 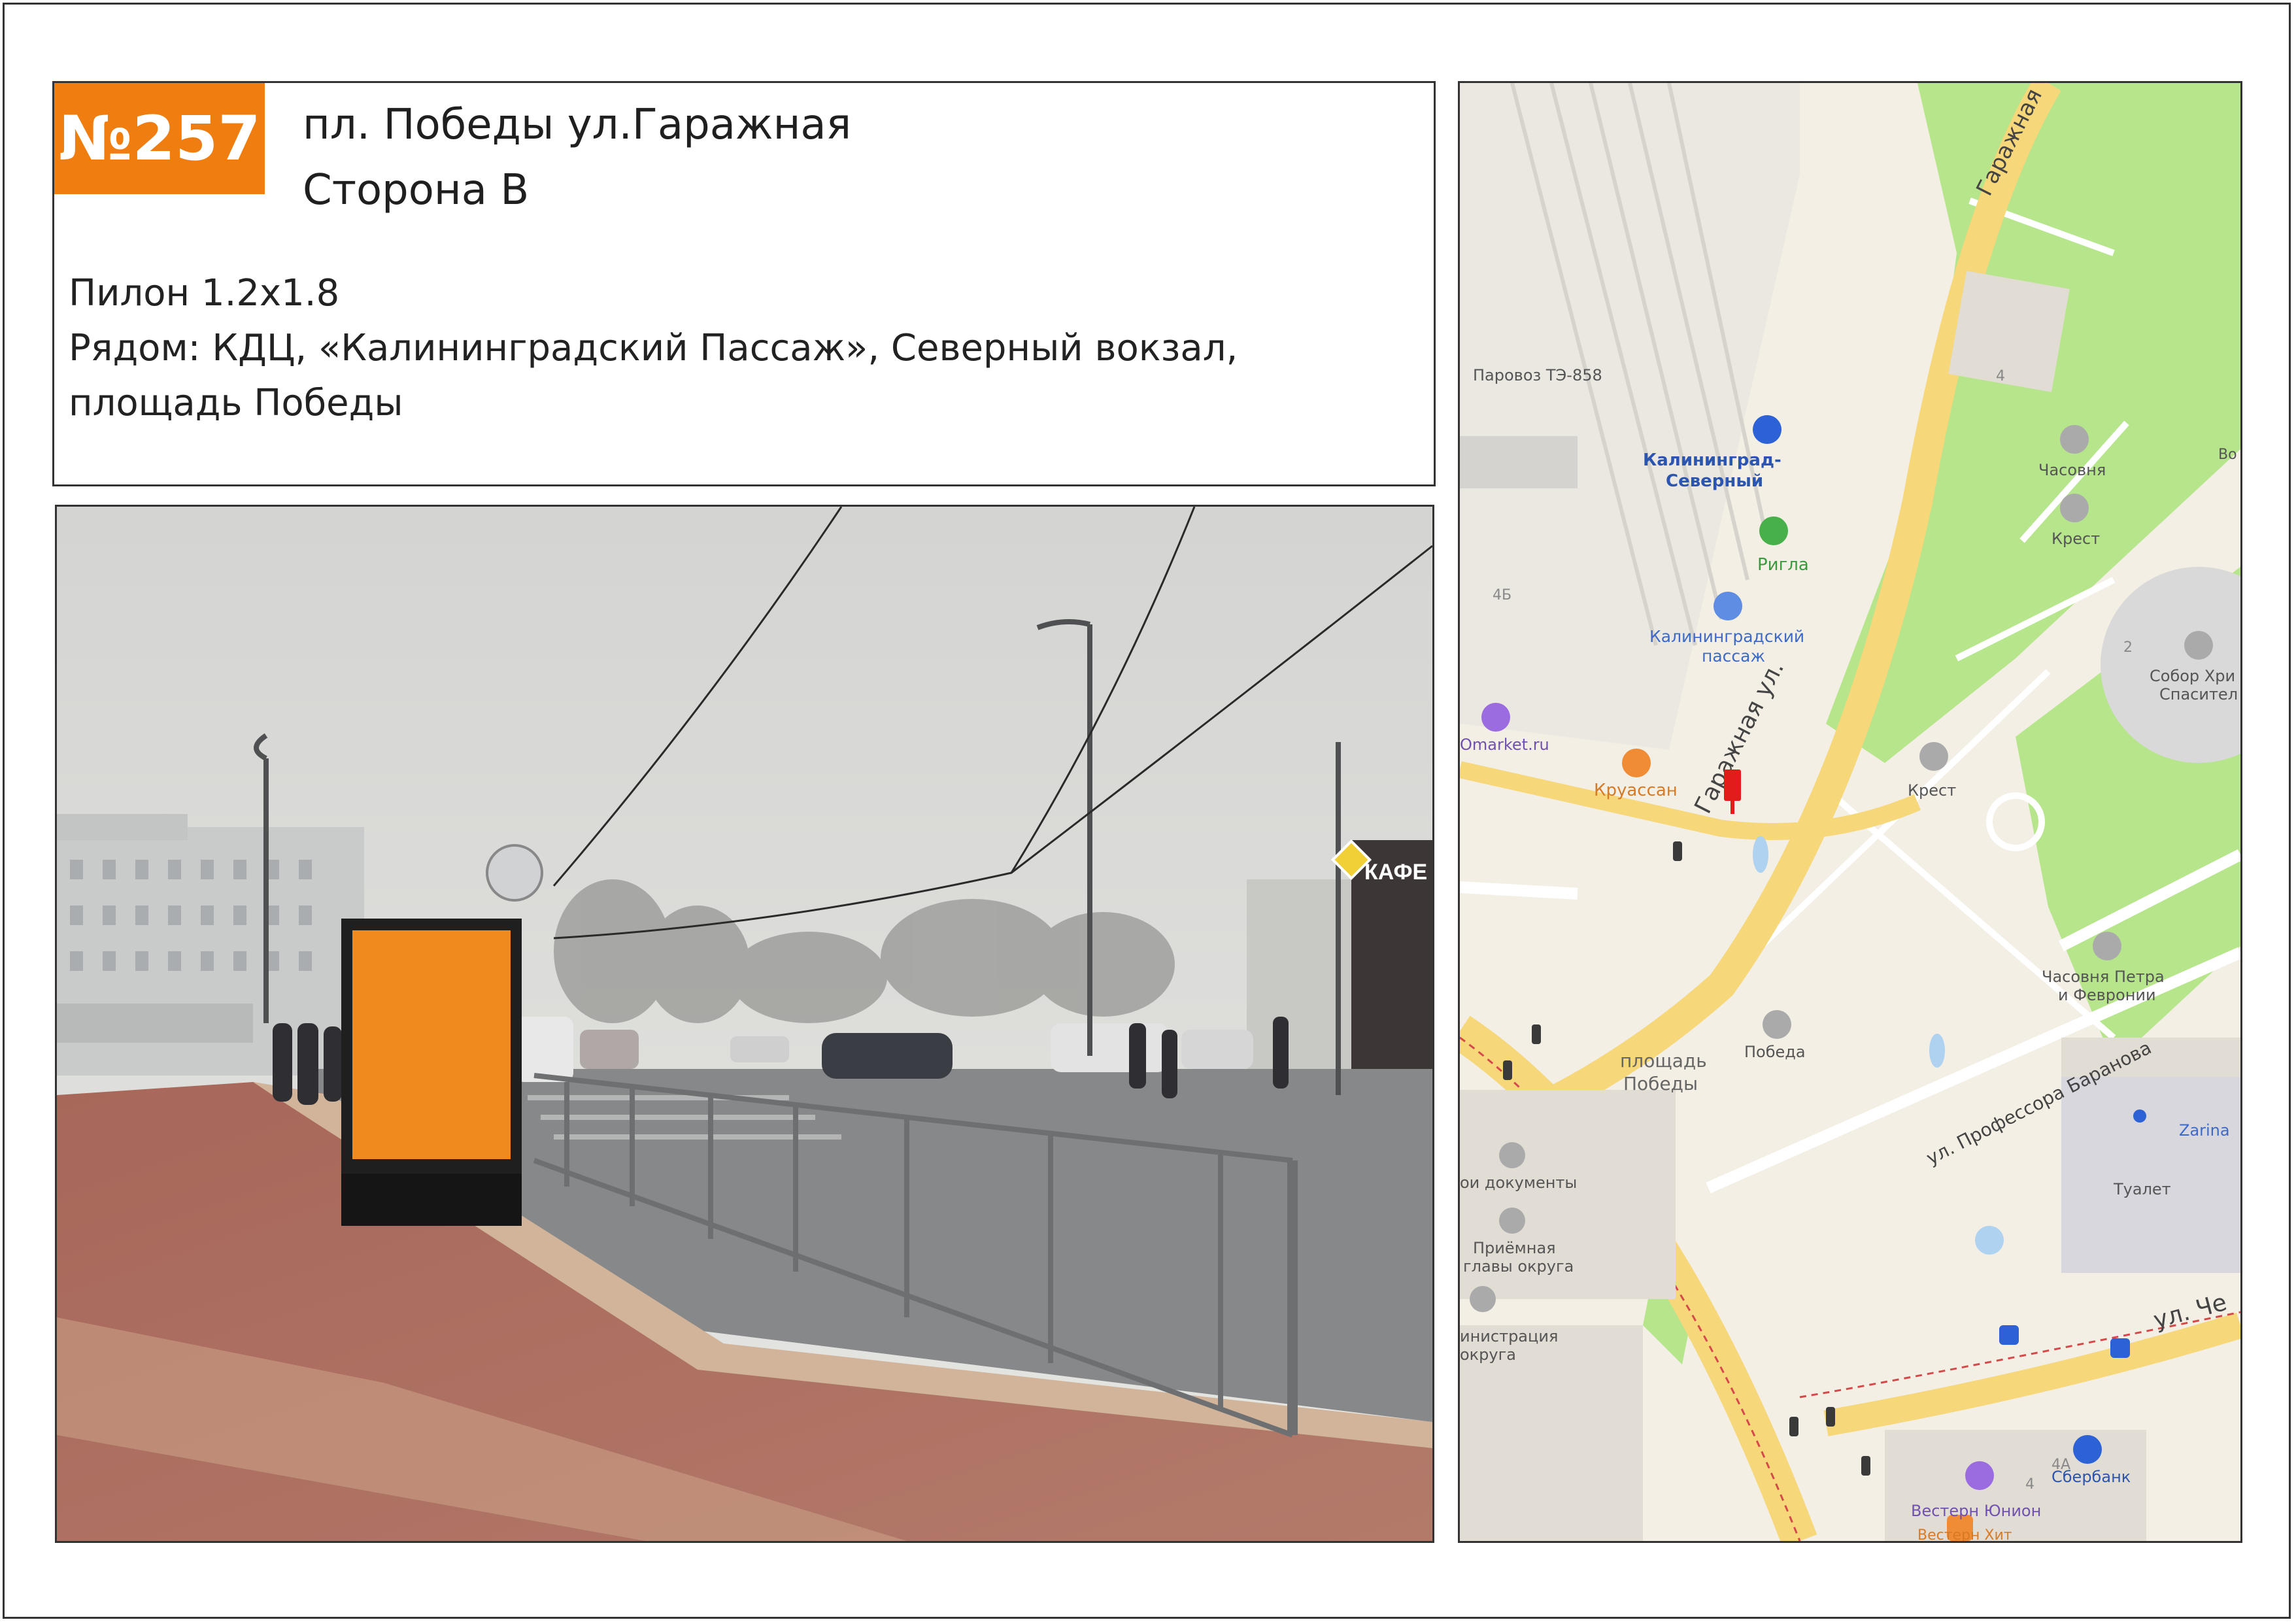 I want to click on chapel-pf-icon, so click(x=2107, y=946).